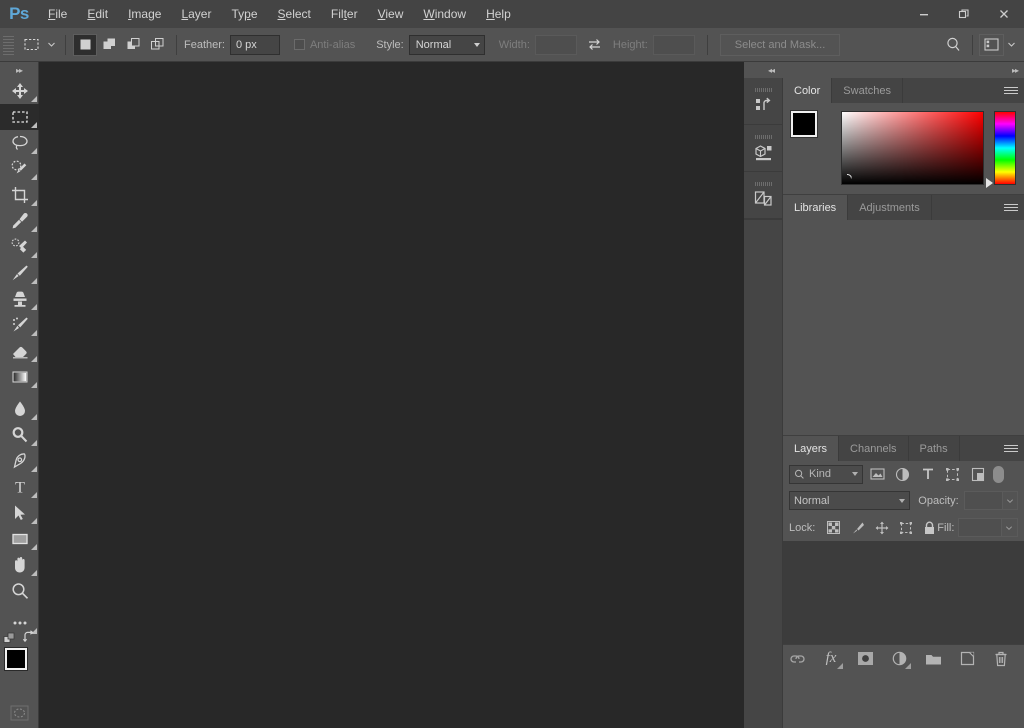 This screenshot has width=1024, height=728. What do you see at coordinates (1001, 659) in the screenshot?
I see `delete-layer-button` at bounding box center [1001, 659].